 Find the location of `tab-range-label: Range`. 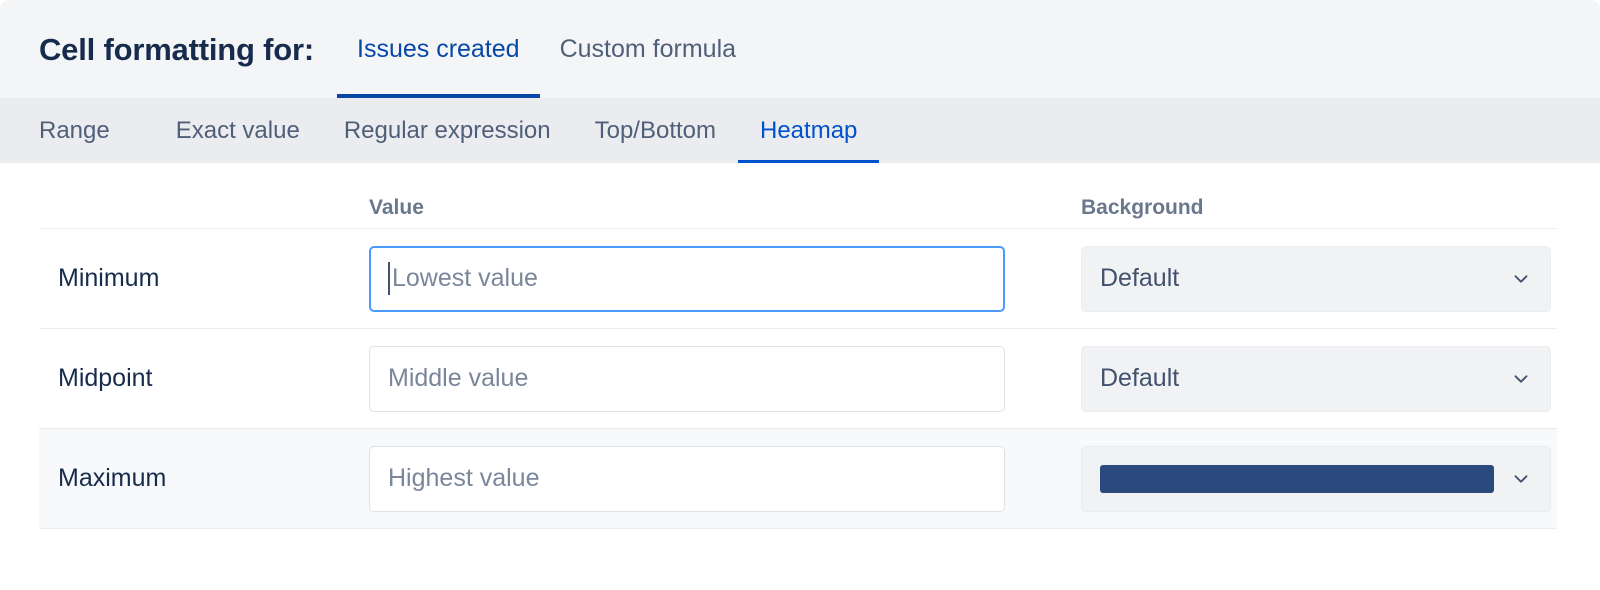

tab-range-label: Range is located at coordinates (74, 130).